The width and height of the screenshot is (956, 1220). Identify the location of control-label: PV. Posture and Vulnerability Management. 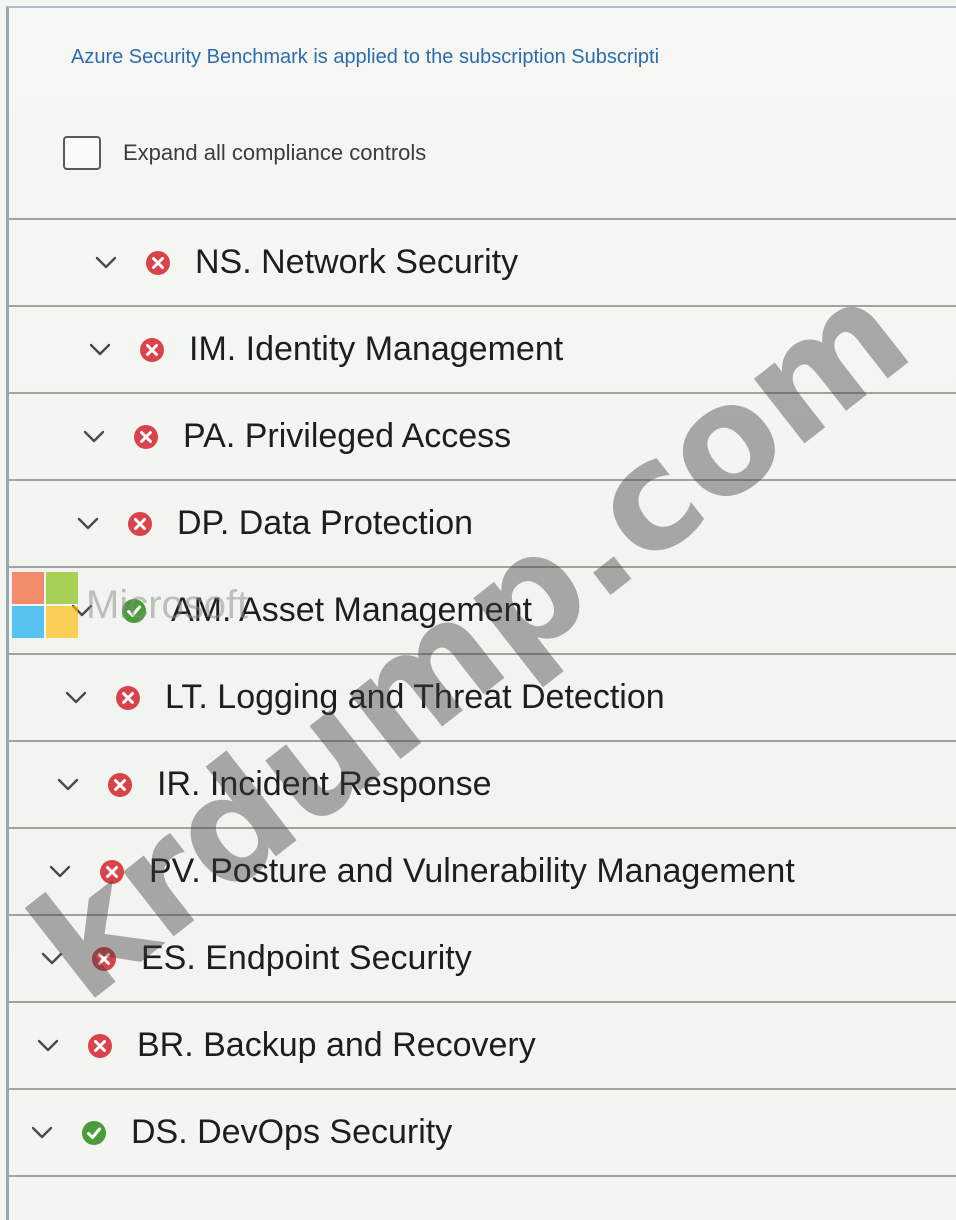
(472, 871).